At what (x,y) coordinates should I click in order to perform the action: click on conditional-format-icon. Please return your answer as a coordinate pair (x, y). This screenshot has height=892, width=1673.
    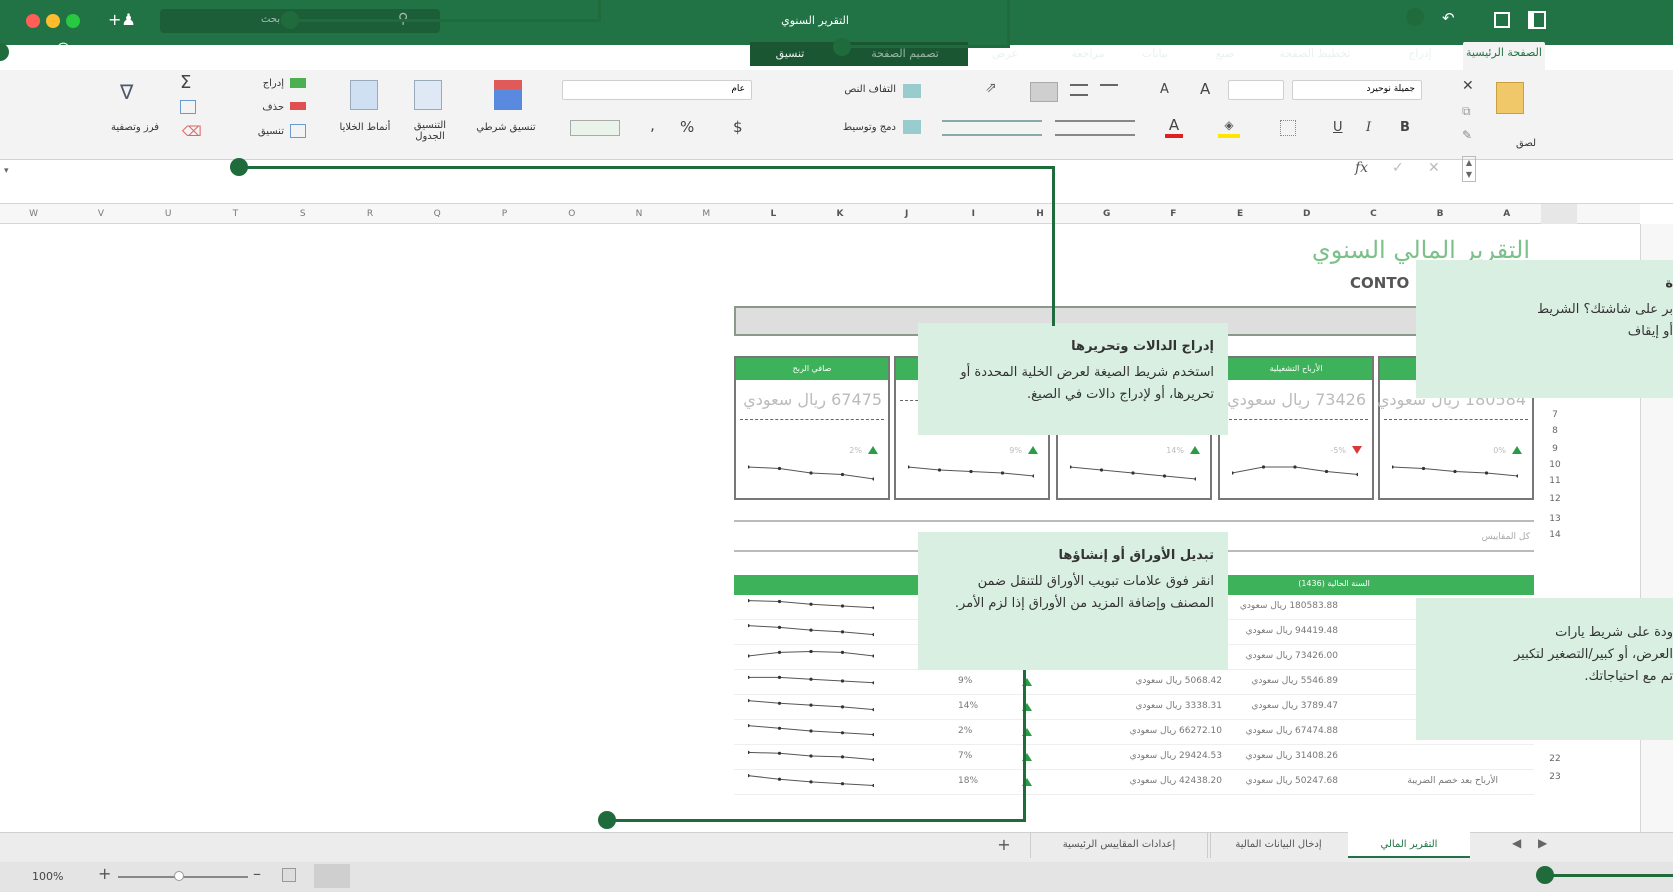
    Looking at the image, I should click on (508, 95).